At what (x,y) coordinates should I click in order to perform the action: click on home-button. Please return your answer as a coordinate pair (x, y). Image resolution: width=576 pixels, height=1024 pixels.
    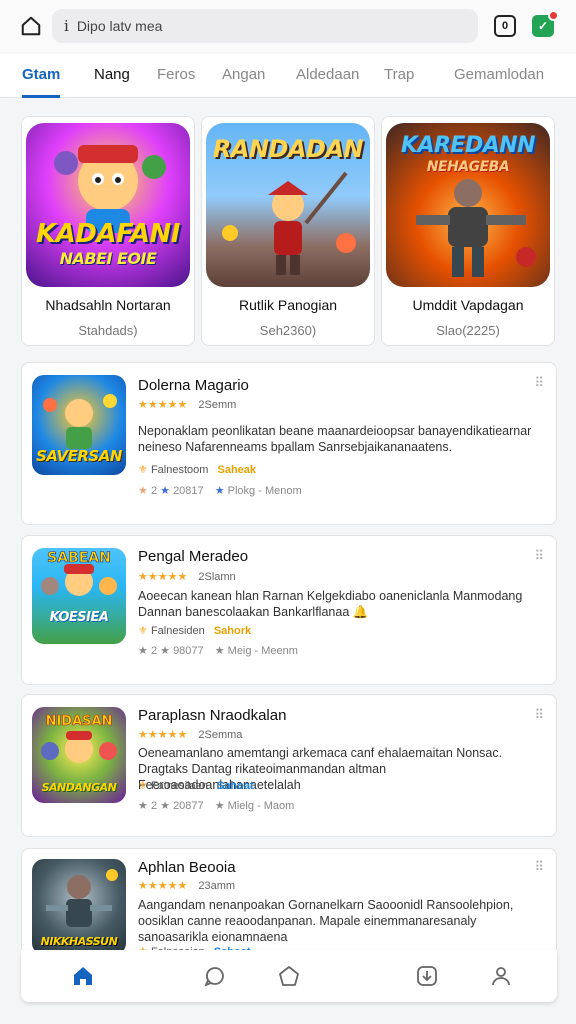
    Looking at the image, I should click on (31, 26).